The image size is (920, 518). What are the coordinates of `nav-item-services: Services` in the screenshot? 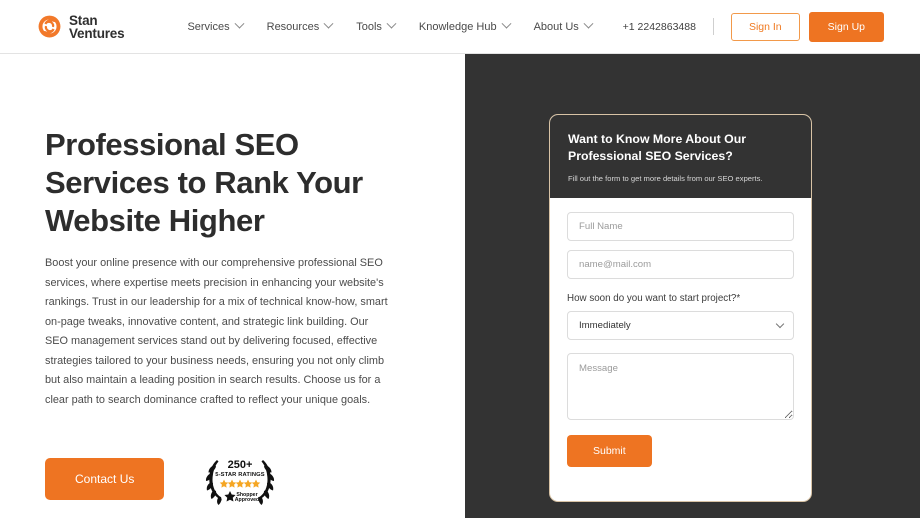 It's located at (216, 25).